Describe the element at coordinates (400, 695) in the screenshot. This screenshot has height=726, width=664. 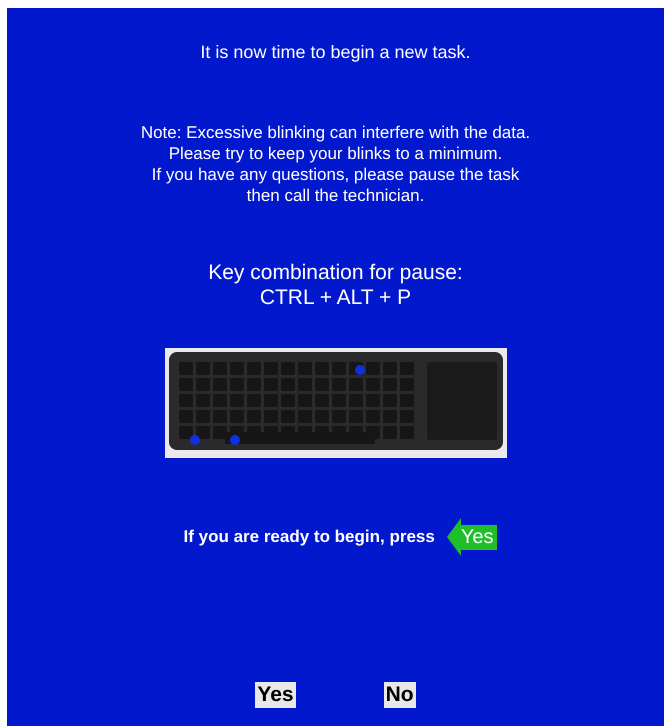
I see `no-button: No` at that location.